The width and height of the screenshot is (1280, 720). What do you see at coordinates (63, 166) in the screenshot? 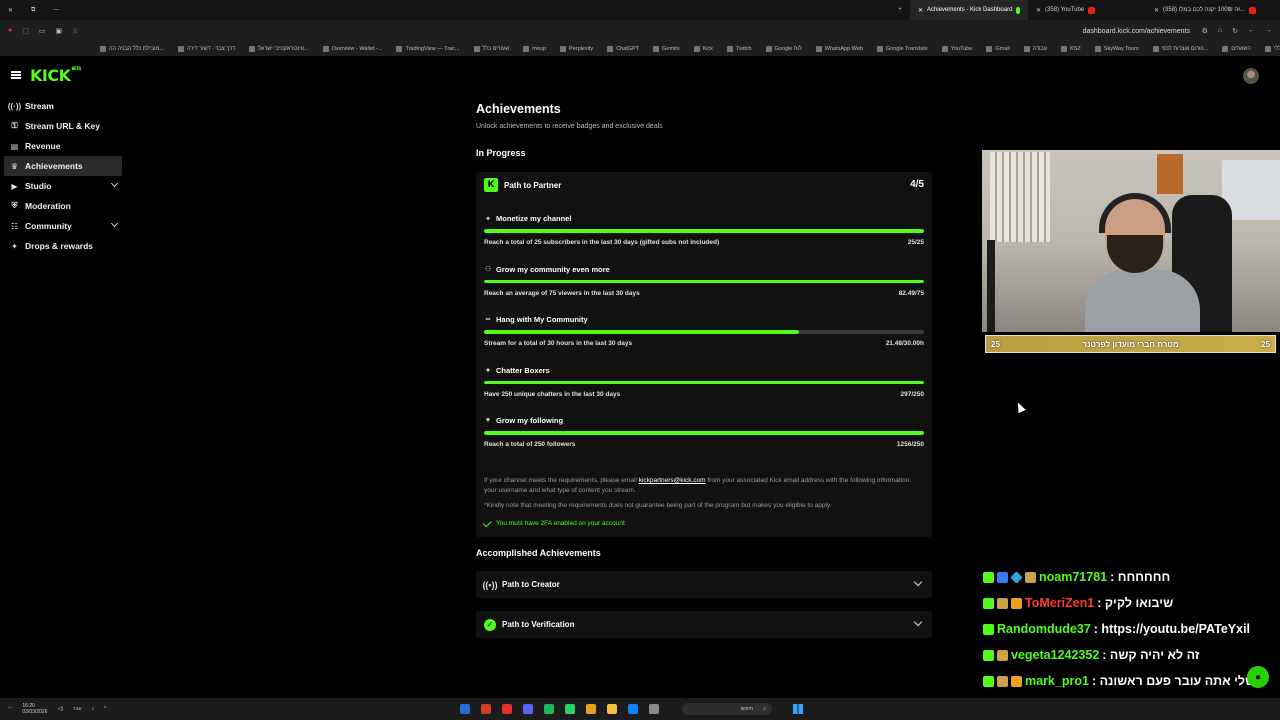
I see `sidebar-item-achievements: ♛ Achievements` at bounding box center [63, 166].